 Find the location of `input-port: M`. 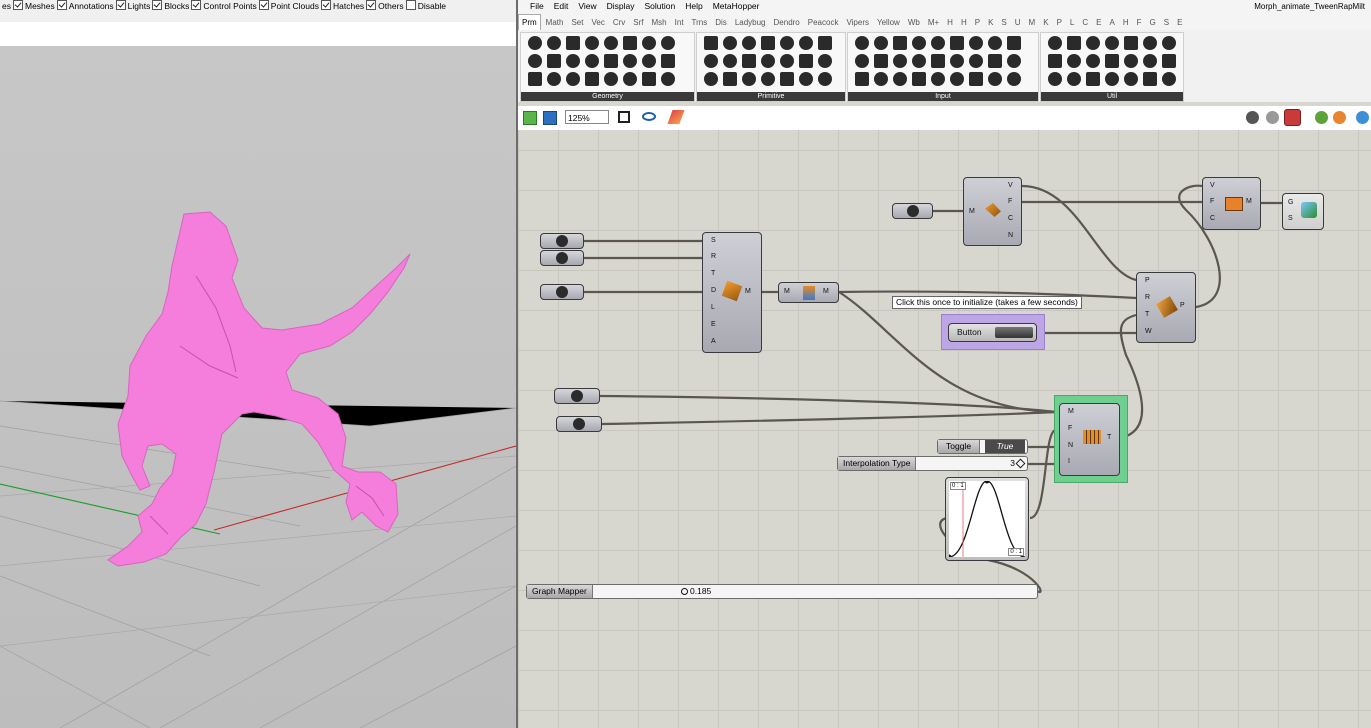

input-port: M is located at coordinates (1071, 411).